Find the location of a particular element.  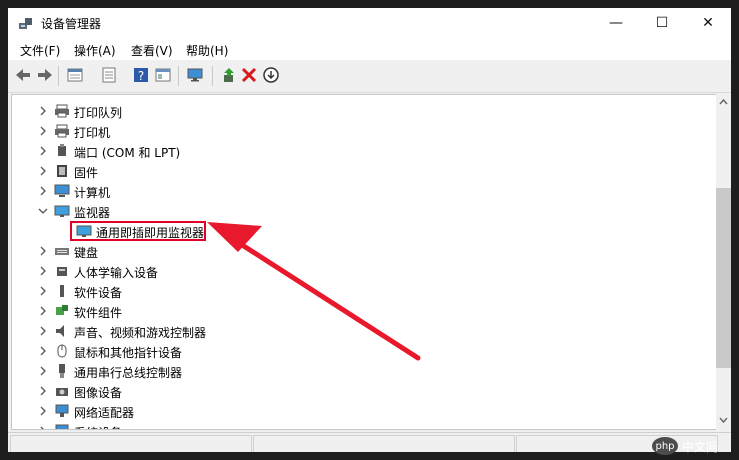

close-button: ✕ is located at coordinates (708, 23).